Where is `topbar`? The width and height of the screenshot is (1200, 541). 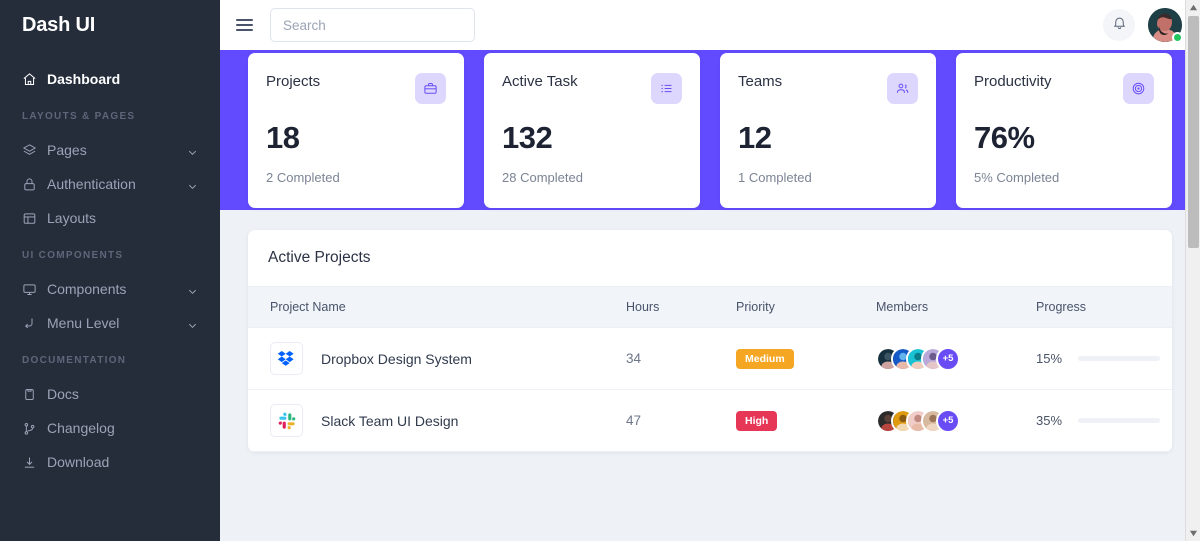
topbar is located at coordinates (710, 25).